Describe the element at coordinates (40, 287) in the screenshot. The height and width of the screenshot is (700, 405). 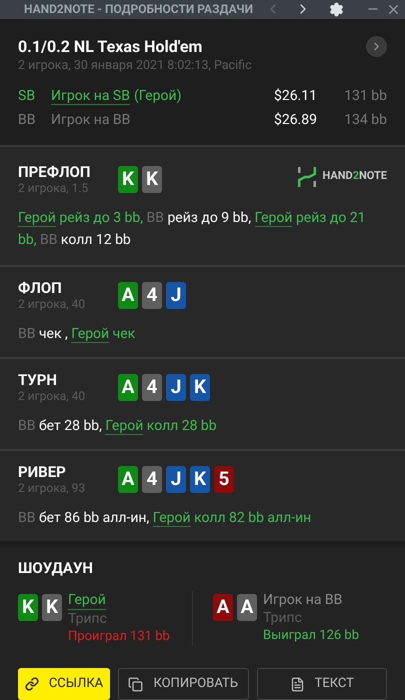
I see `street-title: ФЛОП` at that location.